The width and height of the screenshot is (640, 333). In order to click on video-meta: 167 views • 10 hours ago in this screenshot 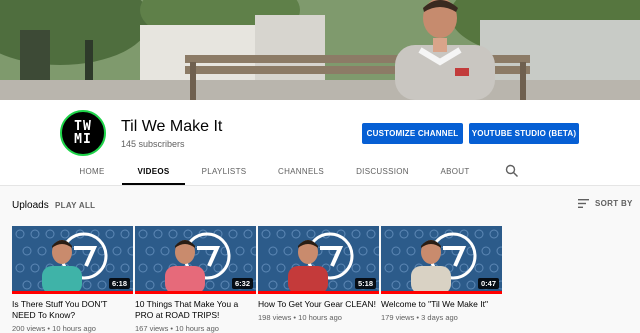, I will do `click(177, 328)`.